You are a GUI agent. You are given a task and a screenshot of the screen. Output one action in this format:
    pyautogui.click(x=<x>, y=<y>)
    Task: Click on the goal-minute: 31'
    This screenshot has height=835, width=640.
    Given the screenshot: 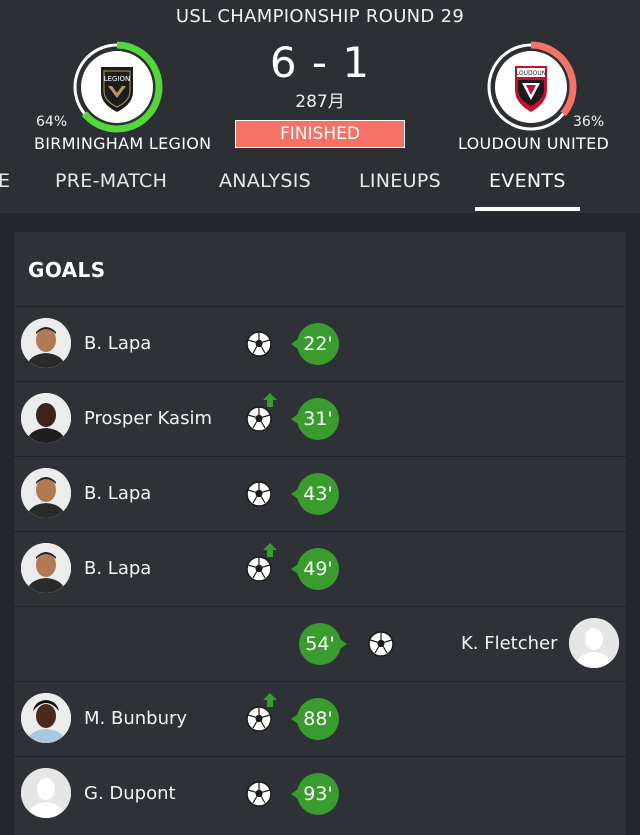 What is the action you would take?
    pyautogui.click(x=318, y=419)
    